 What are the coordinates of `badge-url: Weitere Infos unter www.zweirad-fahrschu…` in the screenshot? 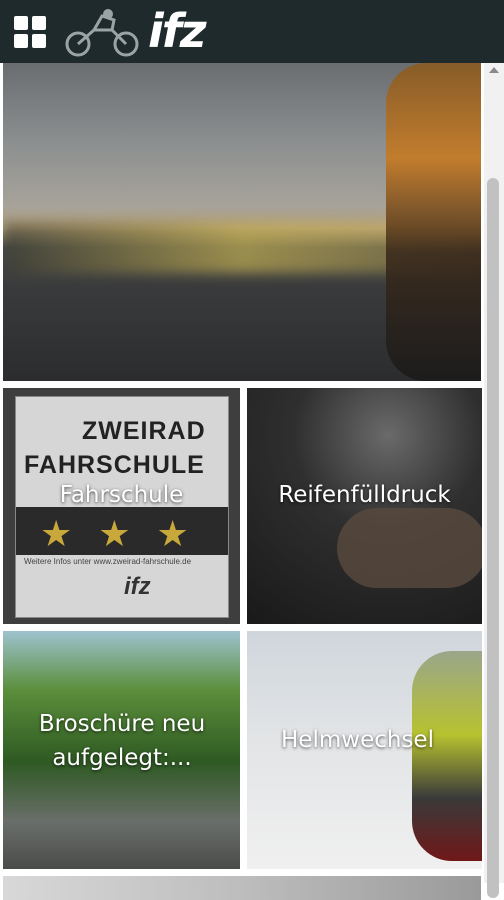 It's located at (108, 561).